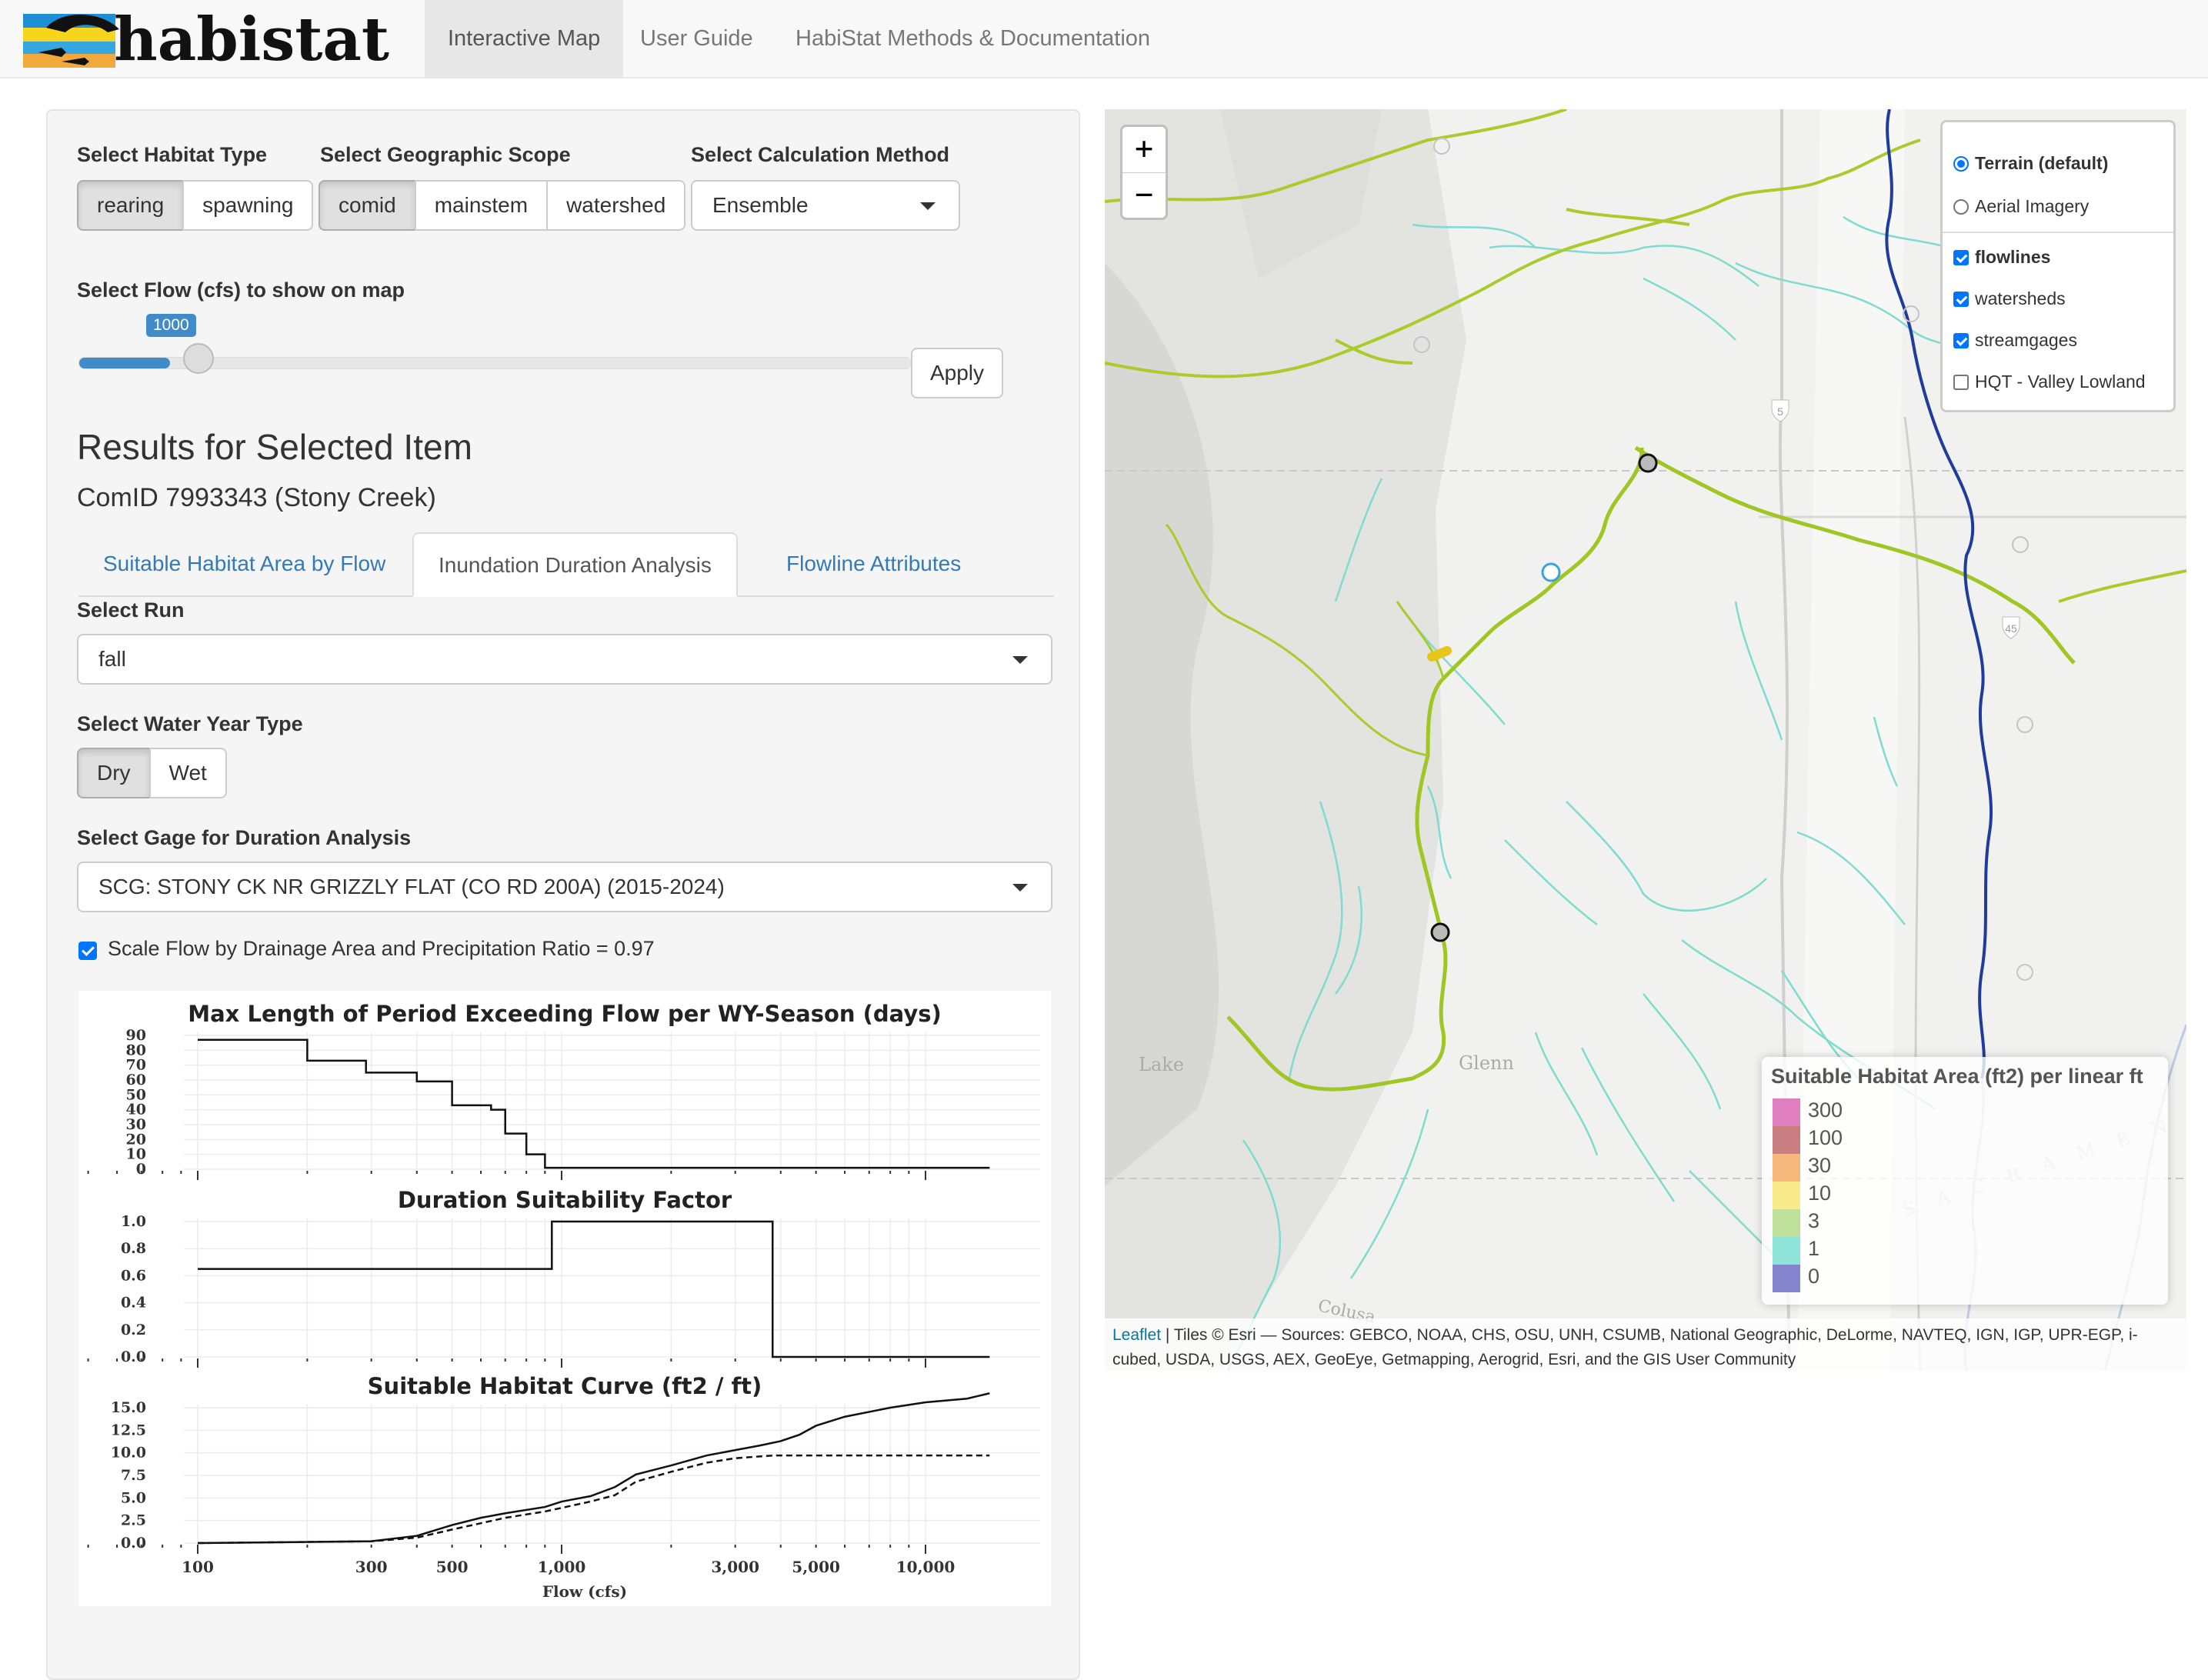  I want to click on spawning-button: spawning, so click(248, 206).